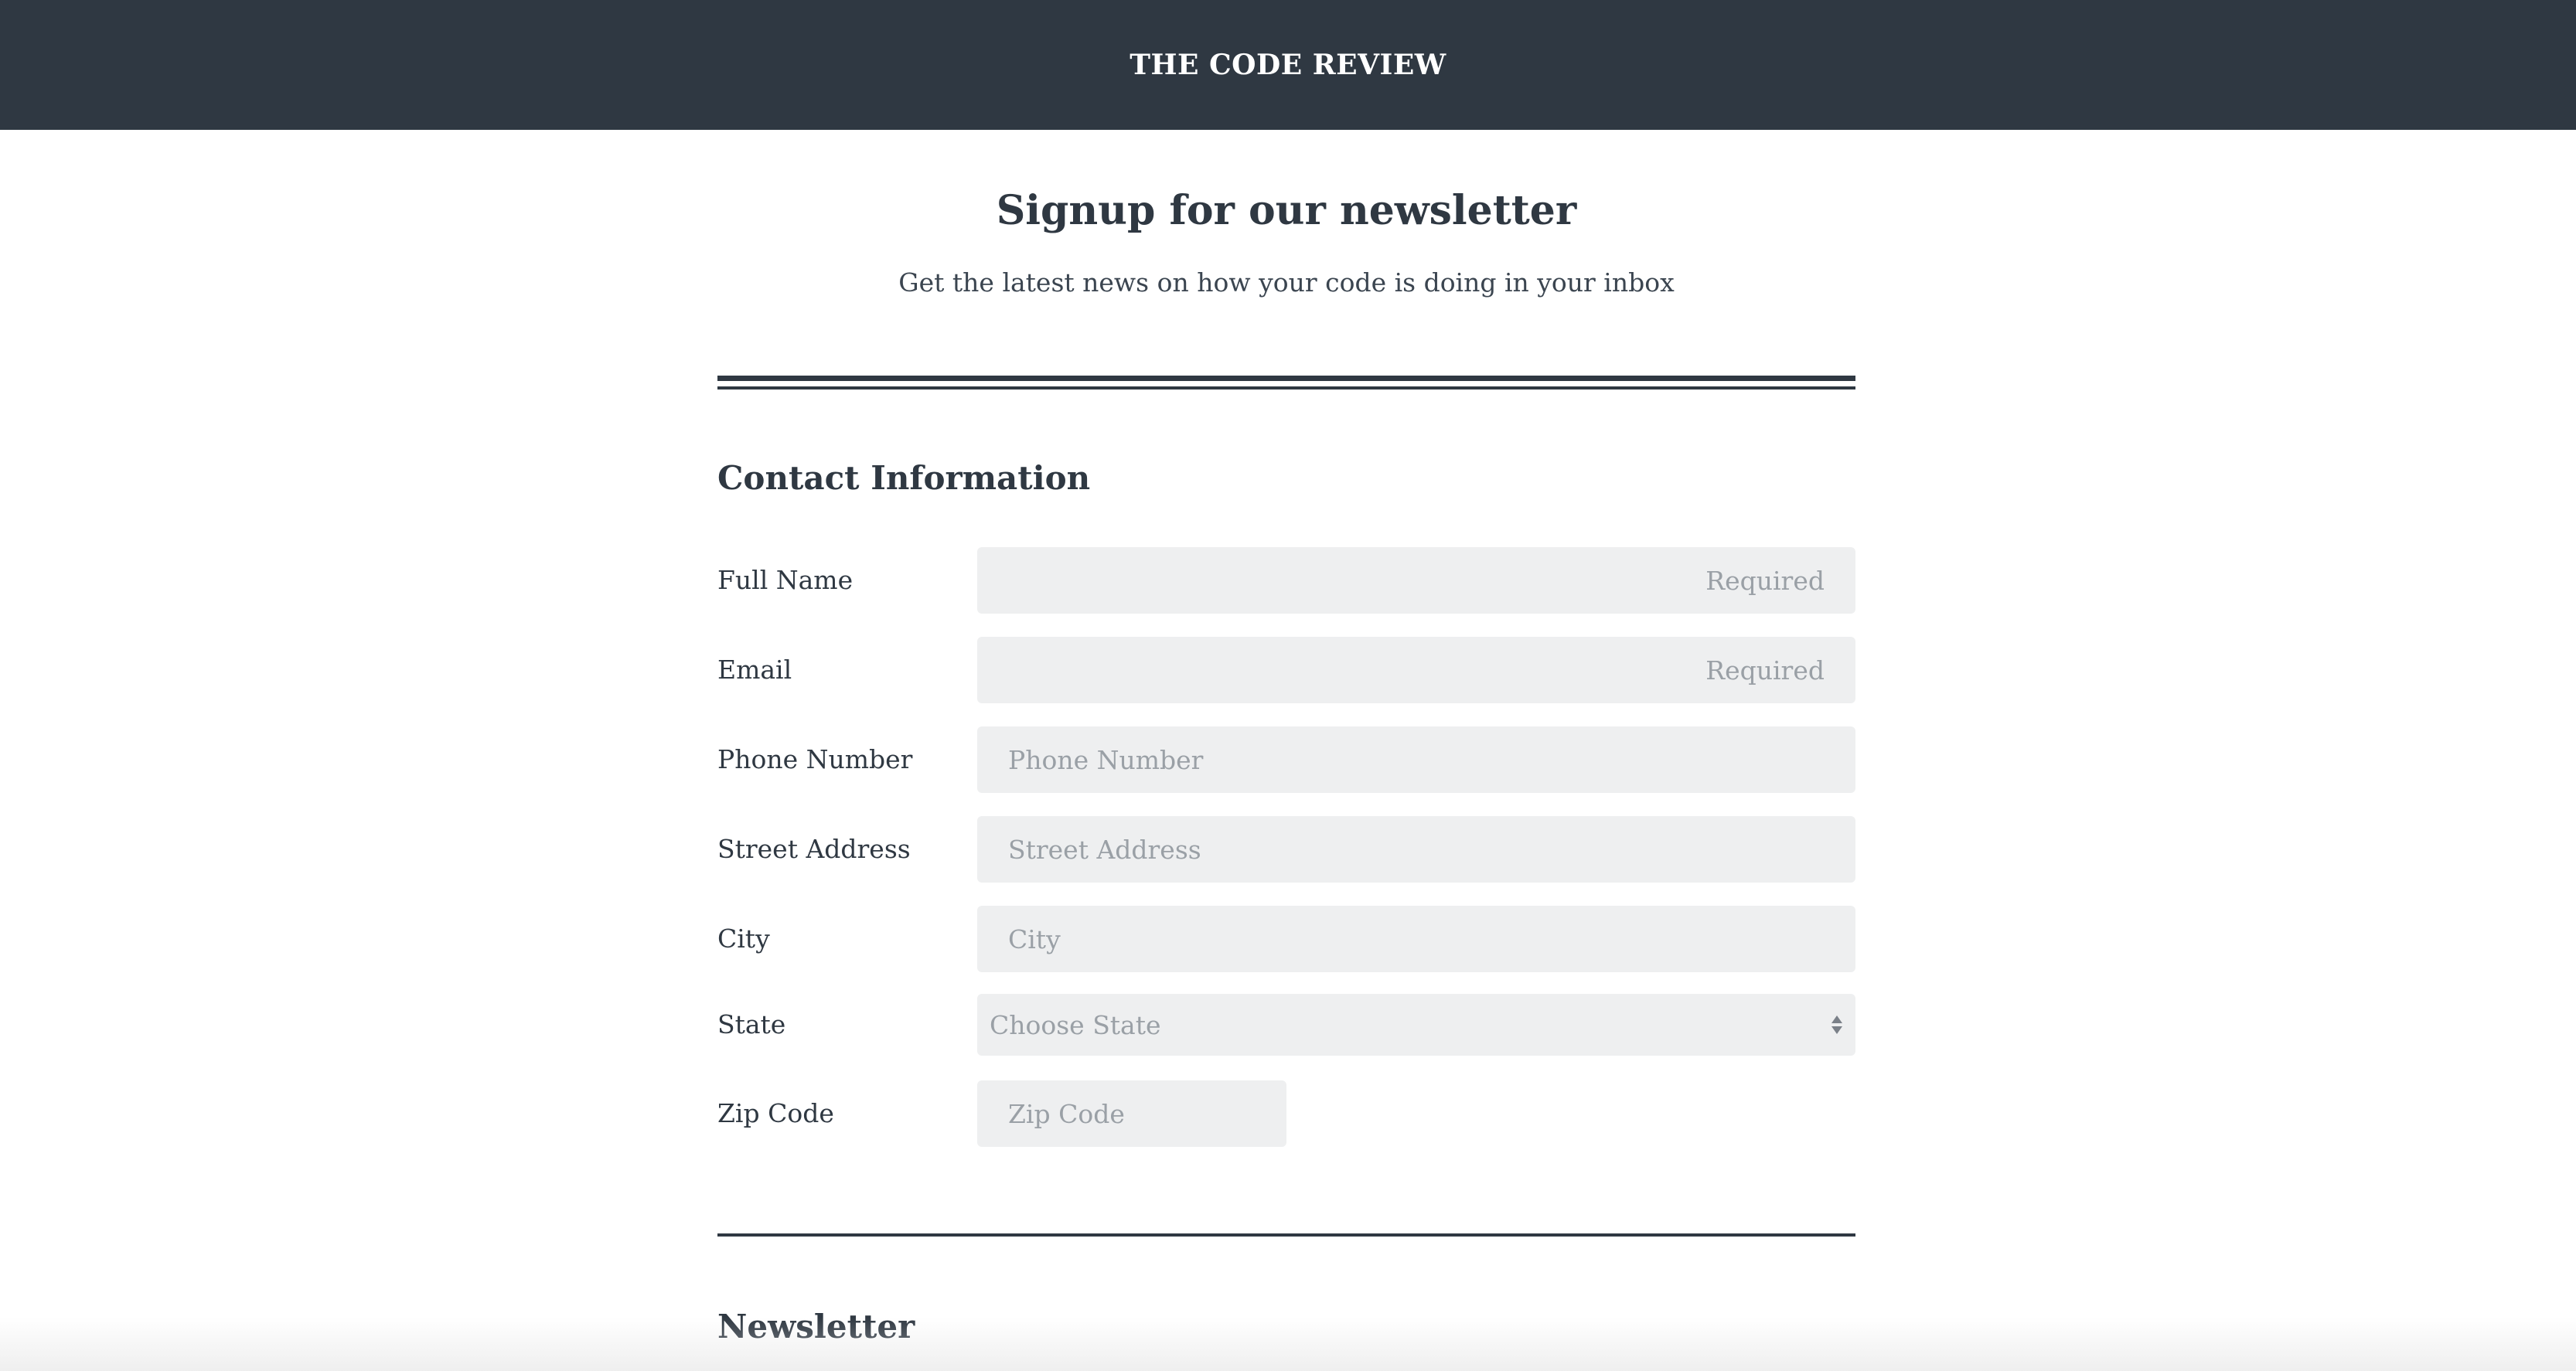  I want to click on form-row-state: State Choose State, so click(1286, 1025).